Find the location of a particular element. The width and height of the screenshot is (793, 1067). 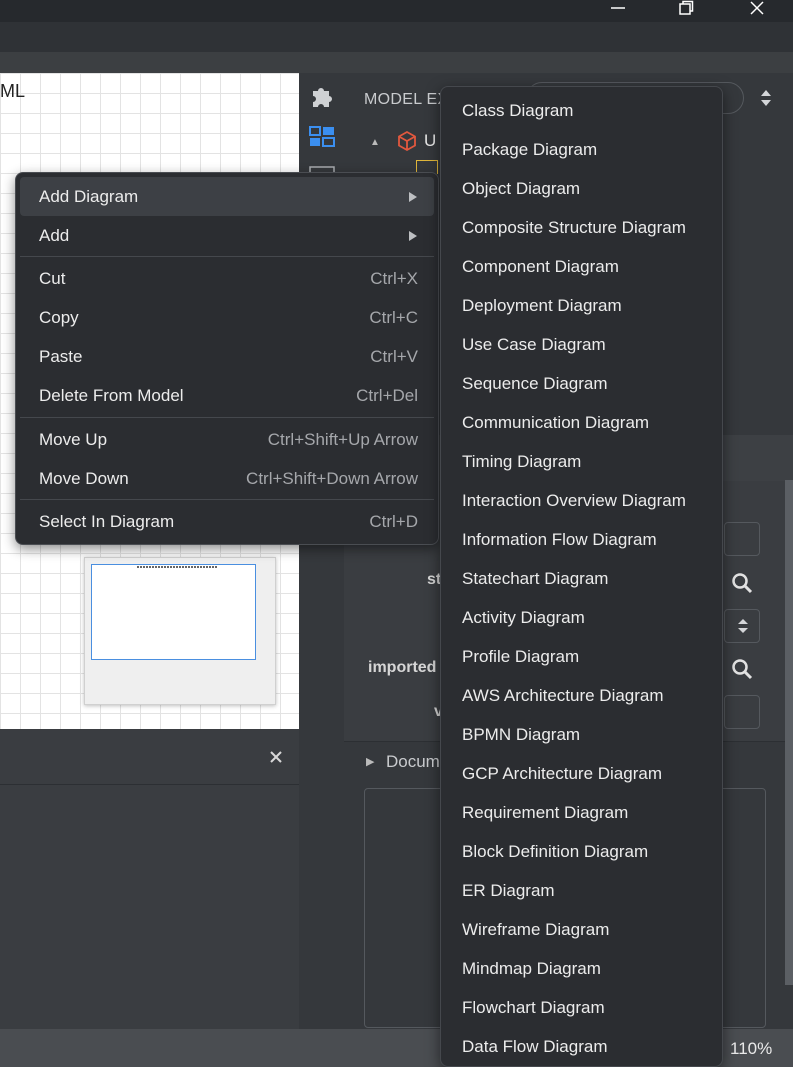

zoom-level: 110% is located at coordinates (751, 1049).